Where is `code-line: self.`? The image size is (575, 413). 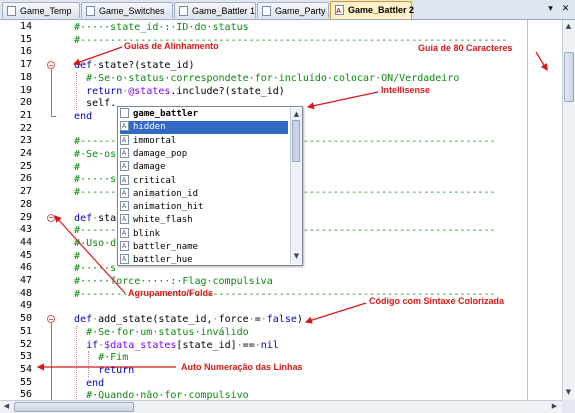 code-line: self. is located at coordinates (89, 103).